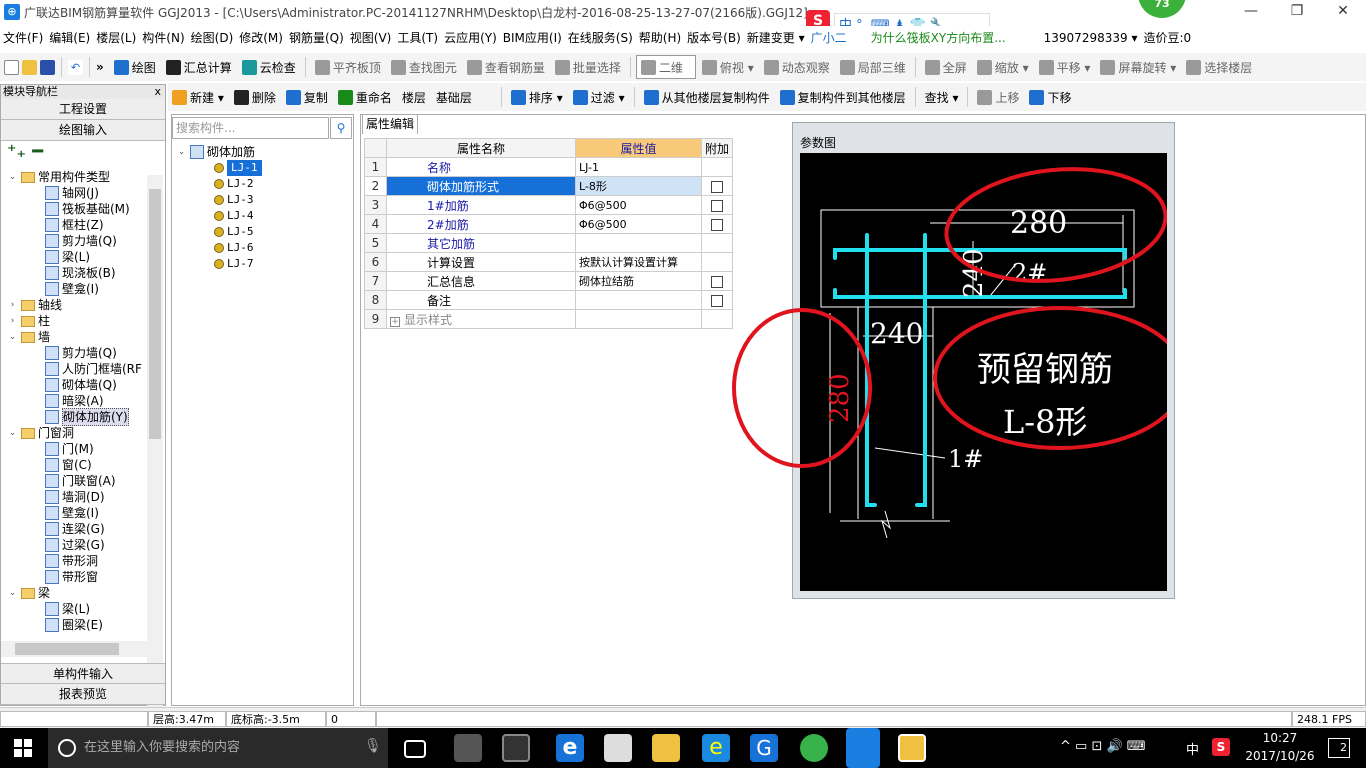 This screenshot has width=1366, height=768. I want to click on nav-item-28: 圈梁(E), so click(74, 625).